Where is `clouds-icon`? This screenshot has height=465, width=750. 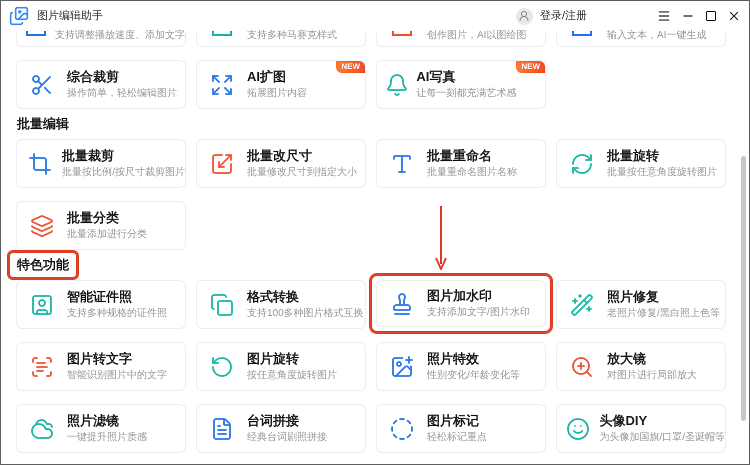 clouds-icon is located at coordinates (42, 428).